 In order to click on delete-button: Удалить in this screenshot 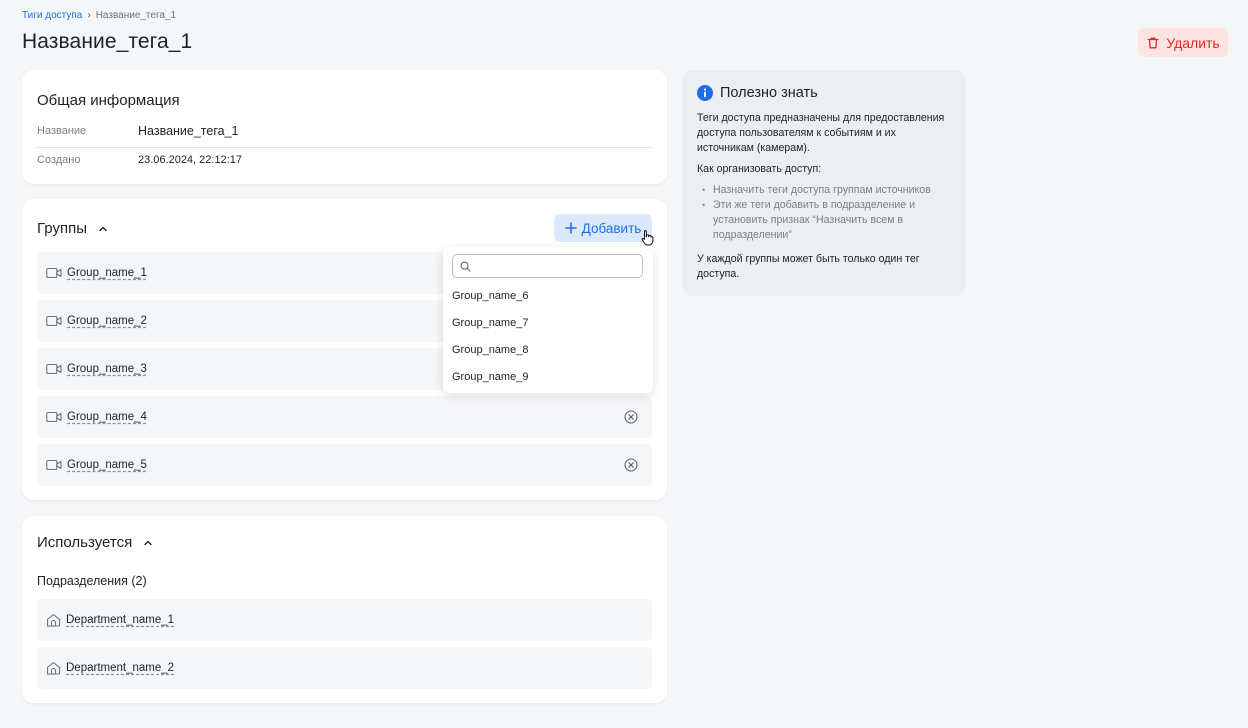, I will do `click(1183, 42)`.